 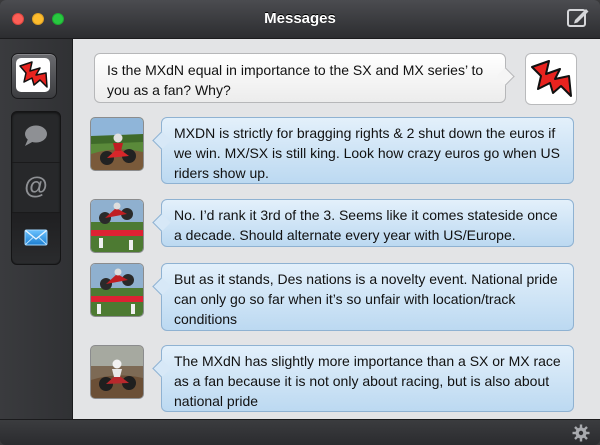 What do you see at coordinates (300, 432) in the screenshot?
I see `bottom-bar` at bounding box center [300, 432].